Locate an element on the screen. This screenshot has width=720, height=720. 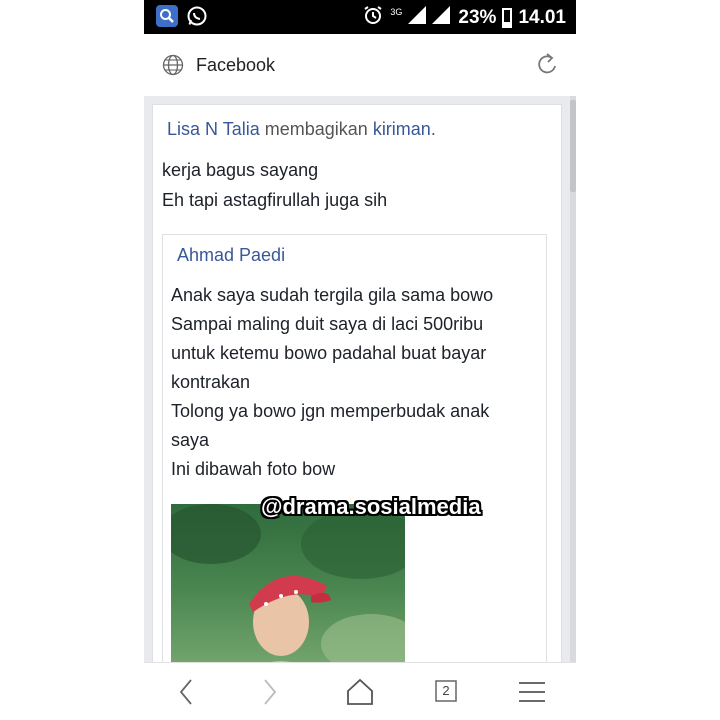
page-title: Facebook is located at coordinates (236, 65).